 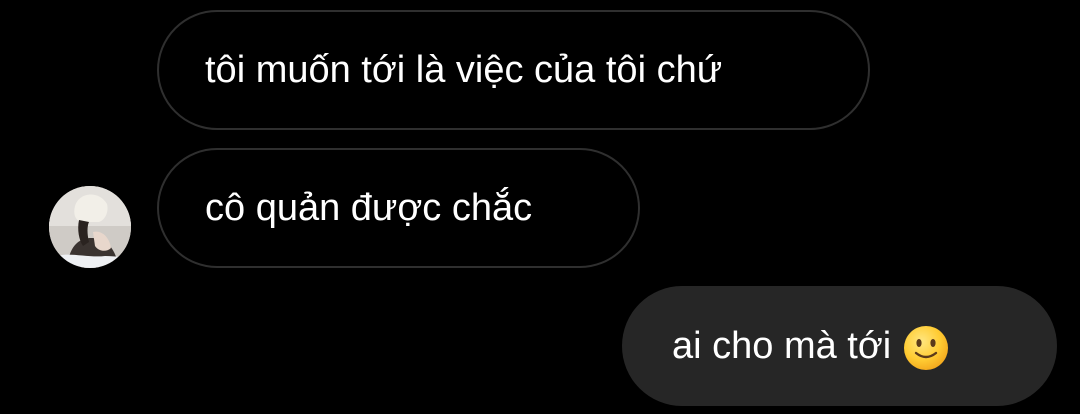 What do you see at coordinates (369, 208) in the screenshot?
I see `message-text: cô quản được chắc` at bounding box center [369, 208].